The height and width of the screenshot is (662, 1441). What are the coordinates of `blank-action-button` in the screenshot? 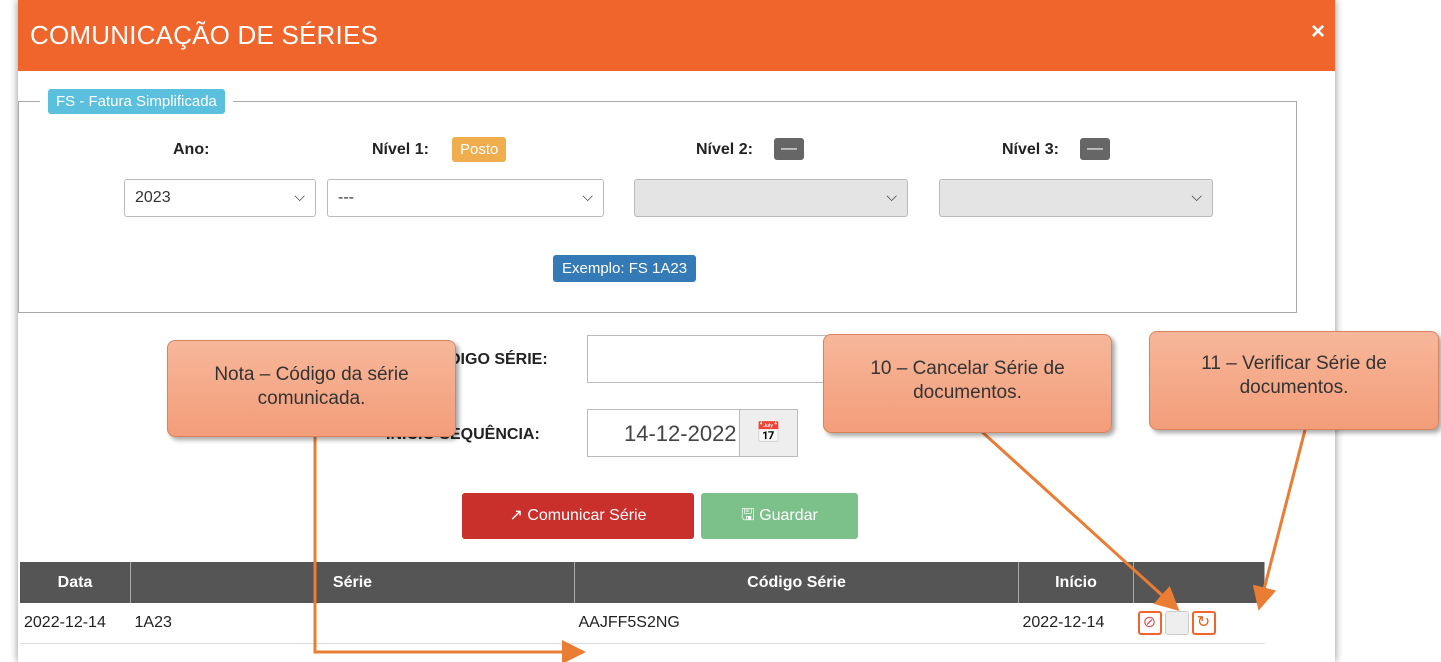 It's located at (1176, 623).